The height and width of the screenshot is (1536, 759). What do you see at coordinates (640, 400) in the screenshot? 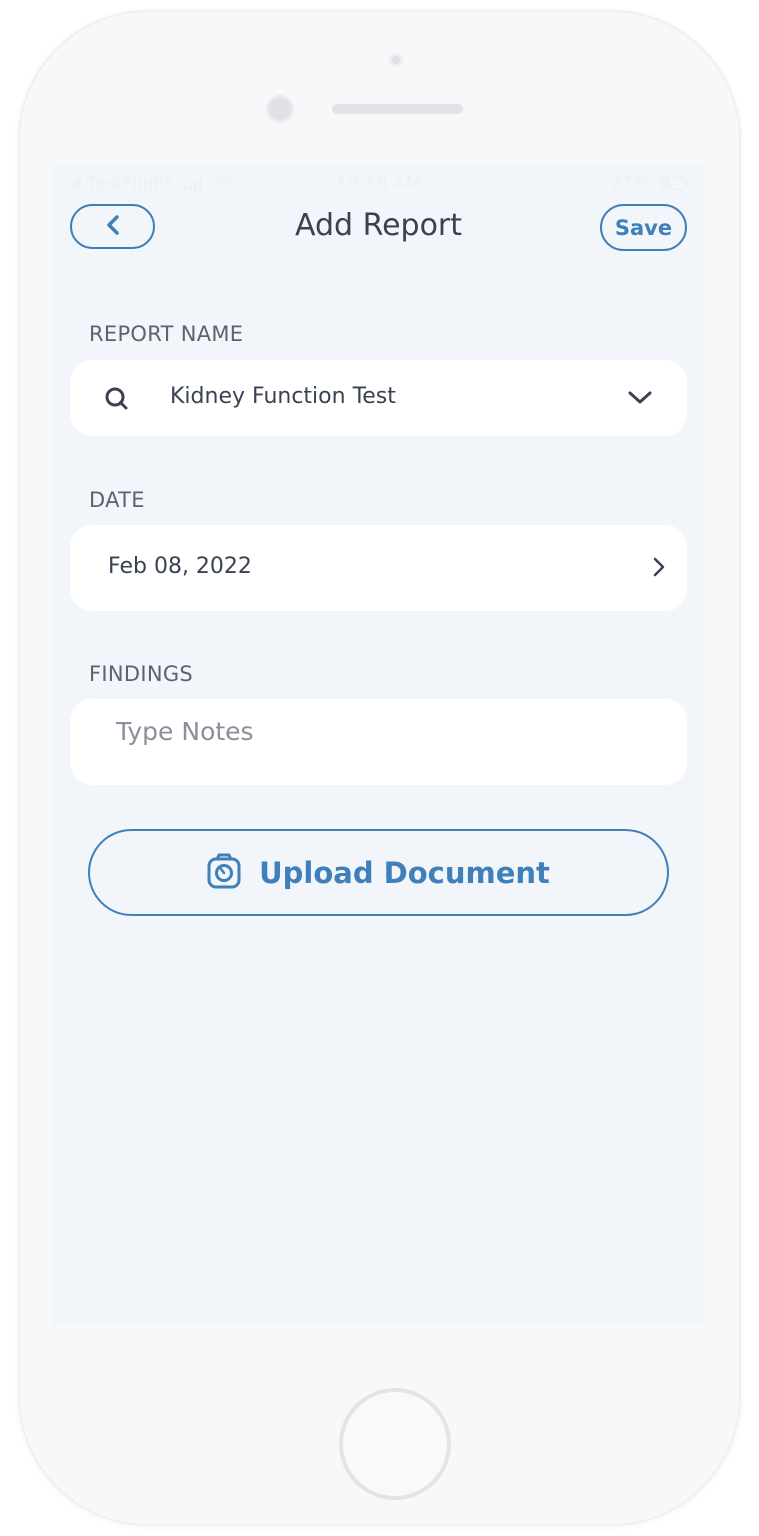
I see `chevron-down-icon` at bounding box center [640, 400].